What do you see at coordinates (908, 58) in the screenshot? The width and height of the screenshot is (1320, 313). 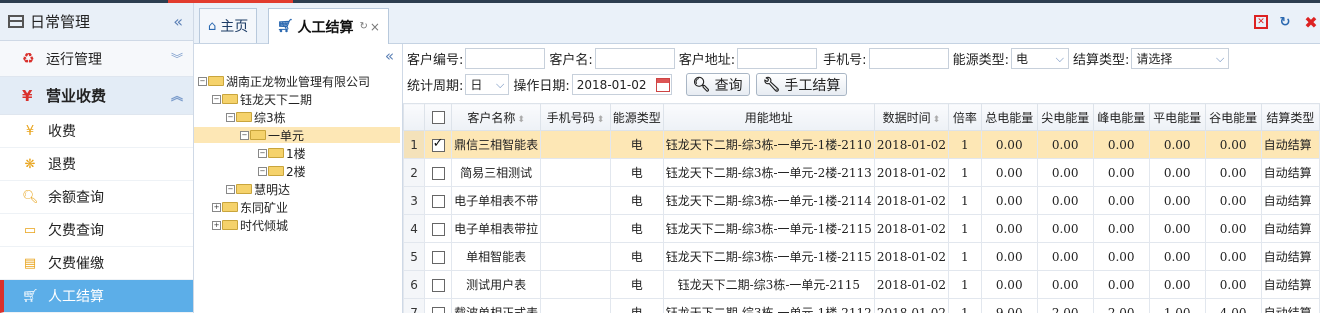 I see `phone-input` at bounding box center [908, 58].